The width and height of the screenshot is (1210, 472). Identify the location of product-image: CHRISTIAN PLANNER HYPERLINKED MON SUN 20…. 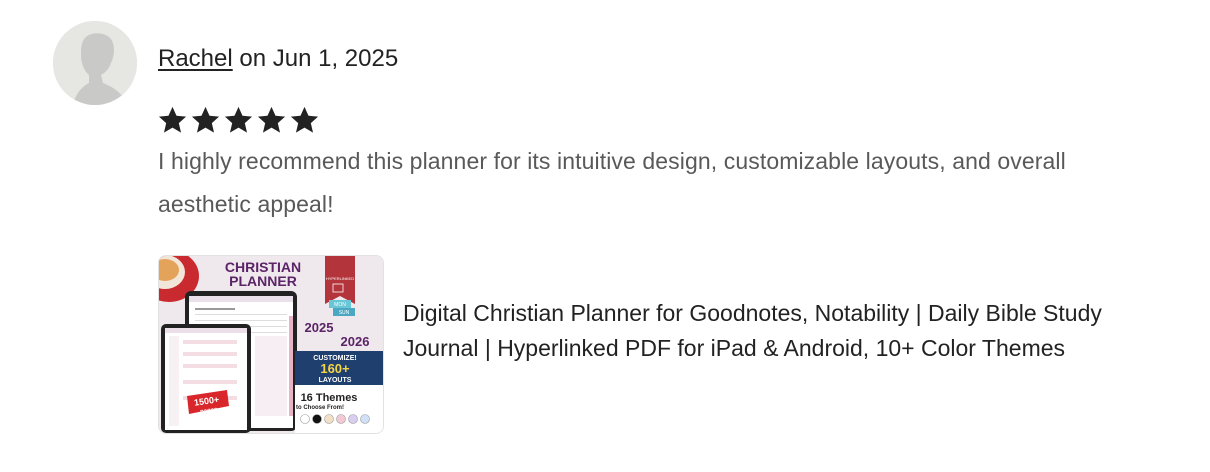
(271, 344).